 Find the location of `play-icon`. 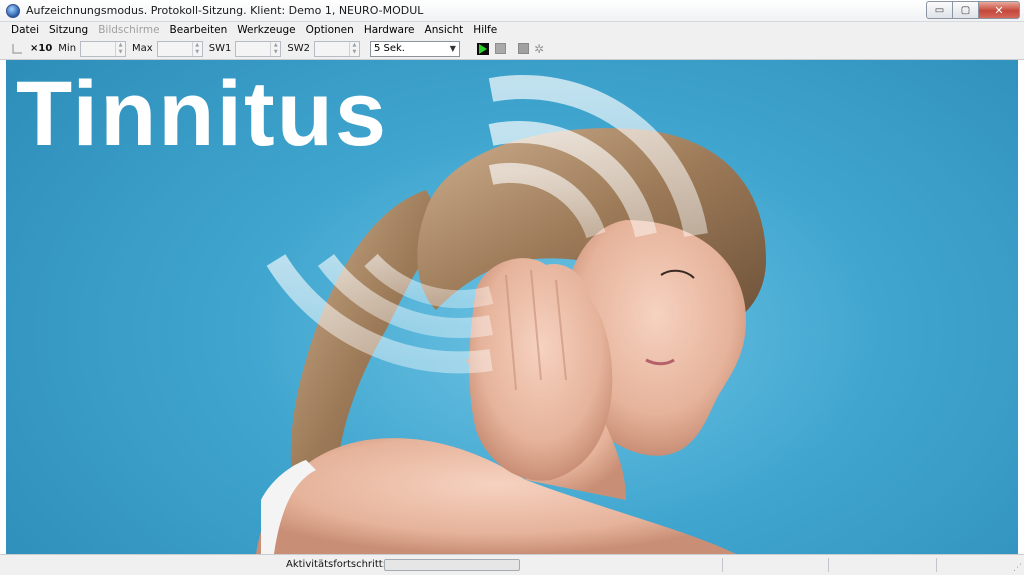

play-icon is located at coordinates (482, 48).